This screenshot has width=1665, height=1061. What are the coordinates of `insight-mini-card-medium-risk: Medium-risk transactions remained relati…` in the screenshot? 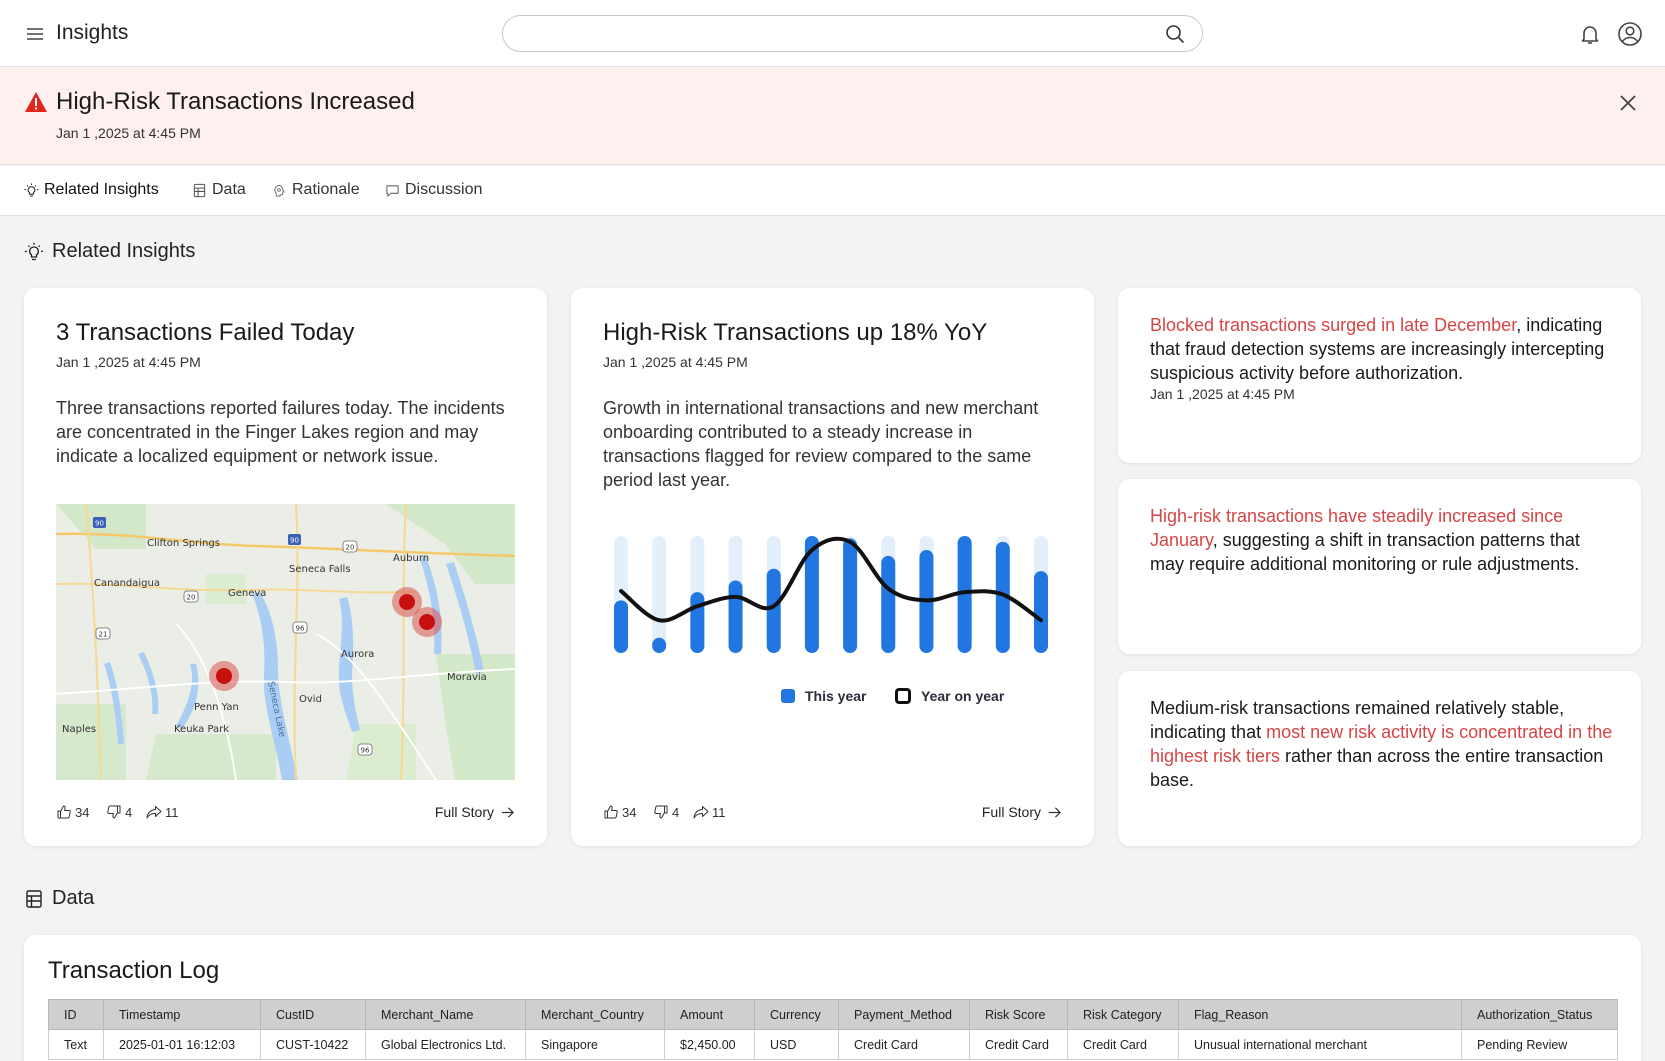 It's located at (1379, 758).